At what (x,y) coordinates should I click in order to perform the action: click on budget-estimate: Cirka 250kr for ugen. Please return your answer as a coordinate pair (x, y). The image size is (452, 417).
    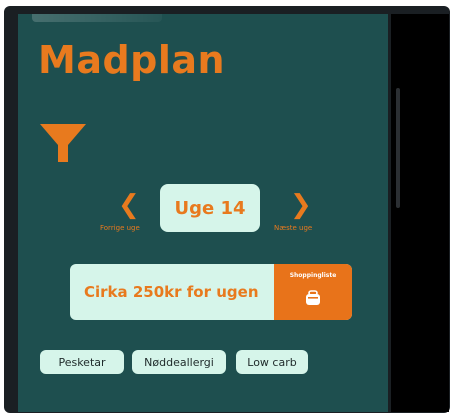
    Looking at the image, I should click on (171, 292).